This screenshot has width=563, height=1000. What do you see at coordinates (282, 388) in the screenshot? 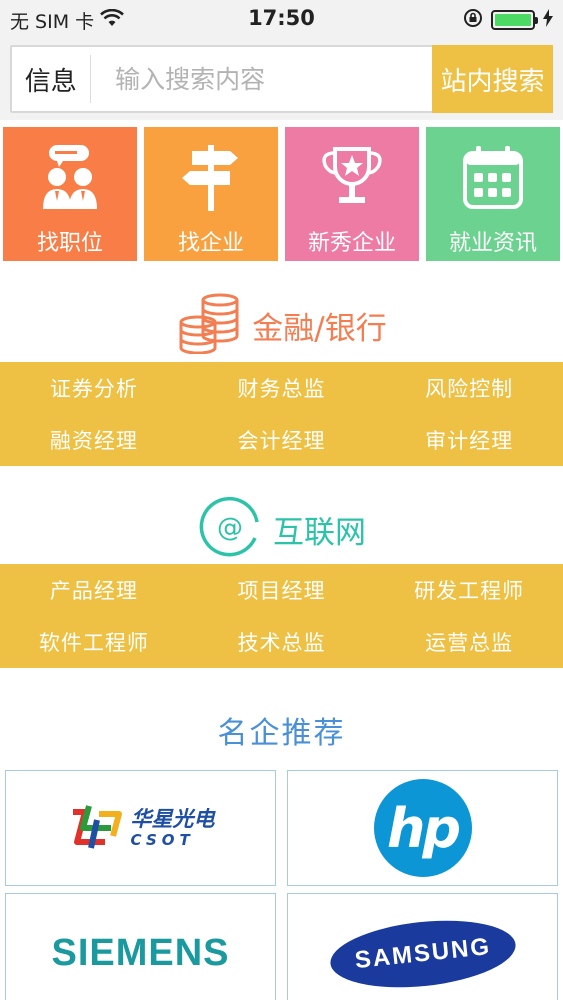
I see `category-item: 财务总监` at bounding box center [282, 388].